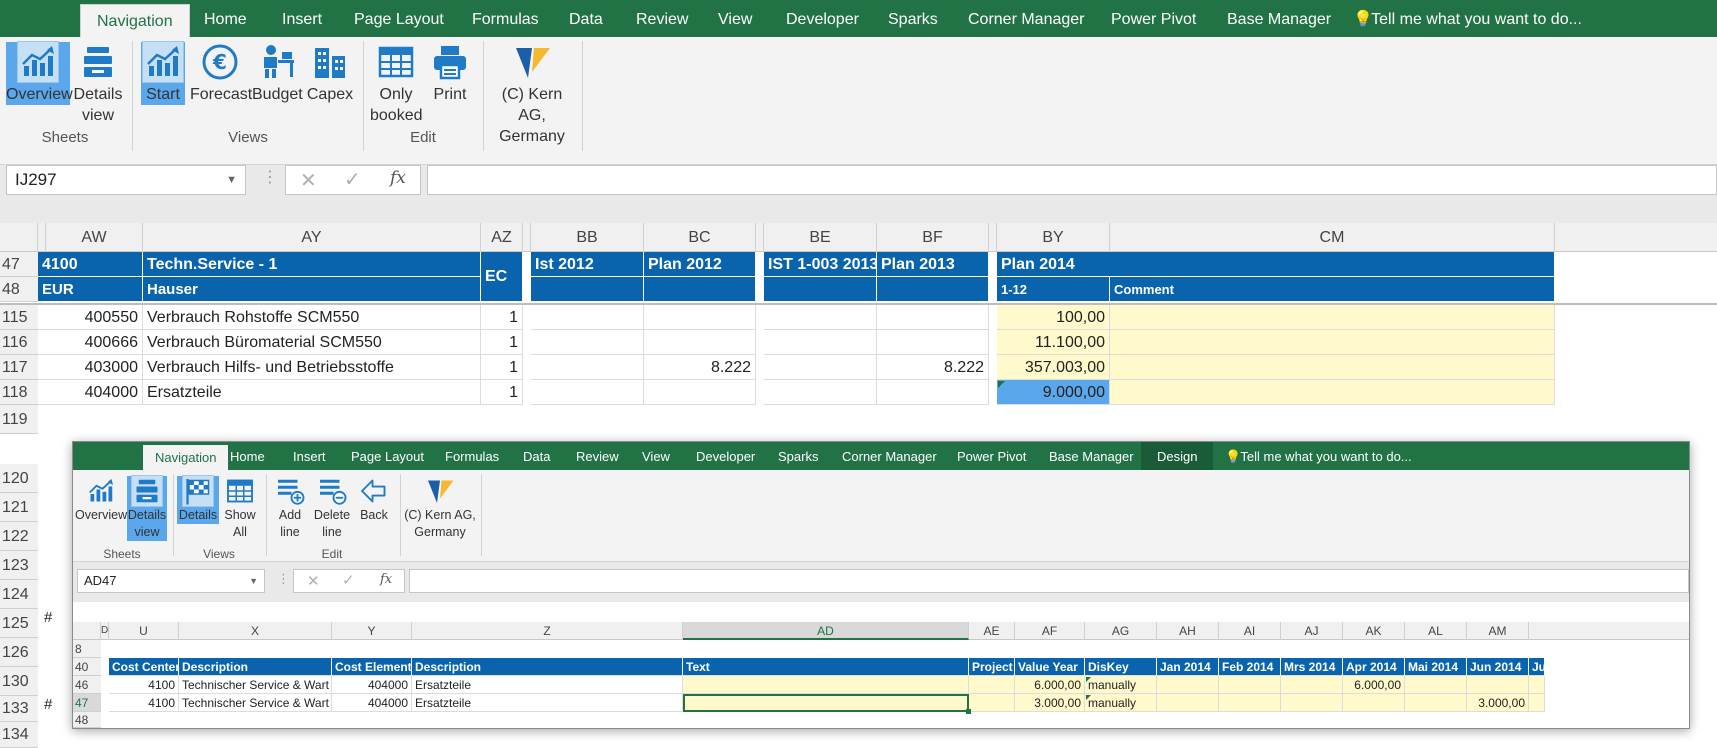 Image resolution: width=1717 pixels, height=748 pixels. Describe the element at coordinates (1050, 703) in the screenshot. I see `cell-value-year: 3.000,00` at that location.